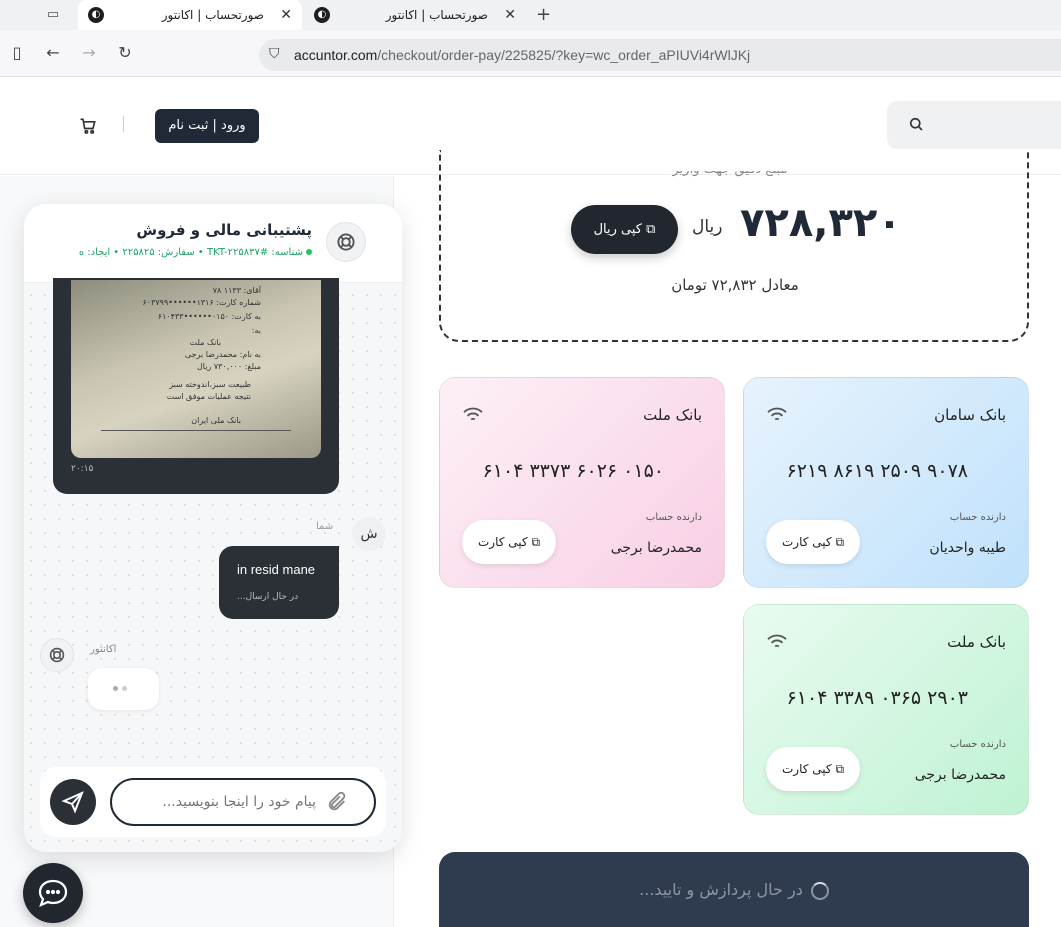 The height and width of the screenshot is (927, 1061). Describe the element at coordinates (337, 802) in the screenshot. I see `attach-icon` at that location.